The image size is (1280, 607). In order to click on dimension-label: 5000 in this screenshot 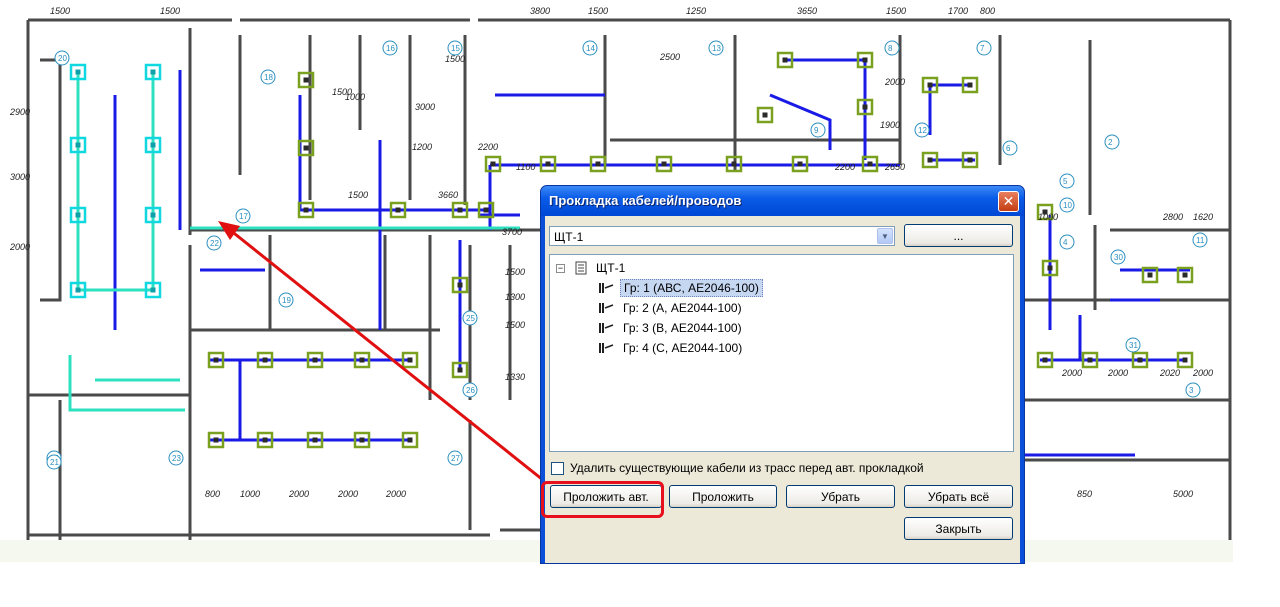, I will do `click(1183, 494)`.